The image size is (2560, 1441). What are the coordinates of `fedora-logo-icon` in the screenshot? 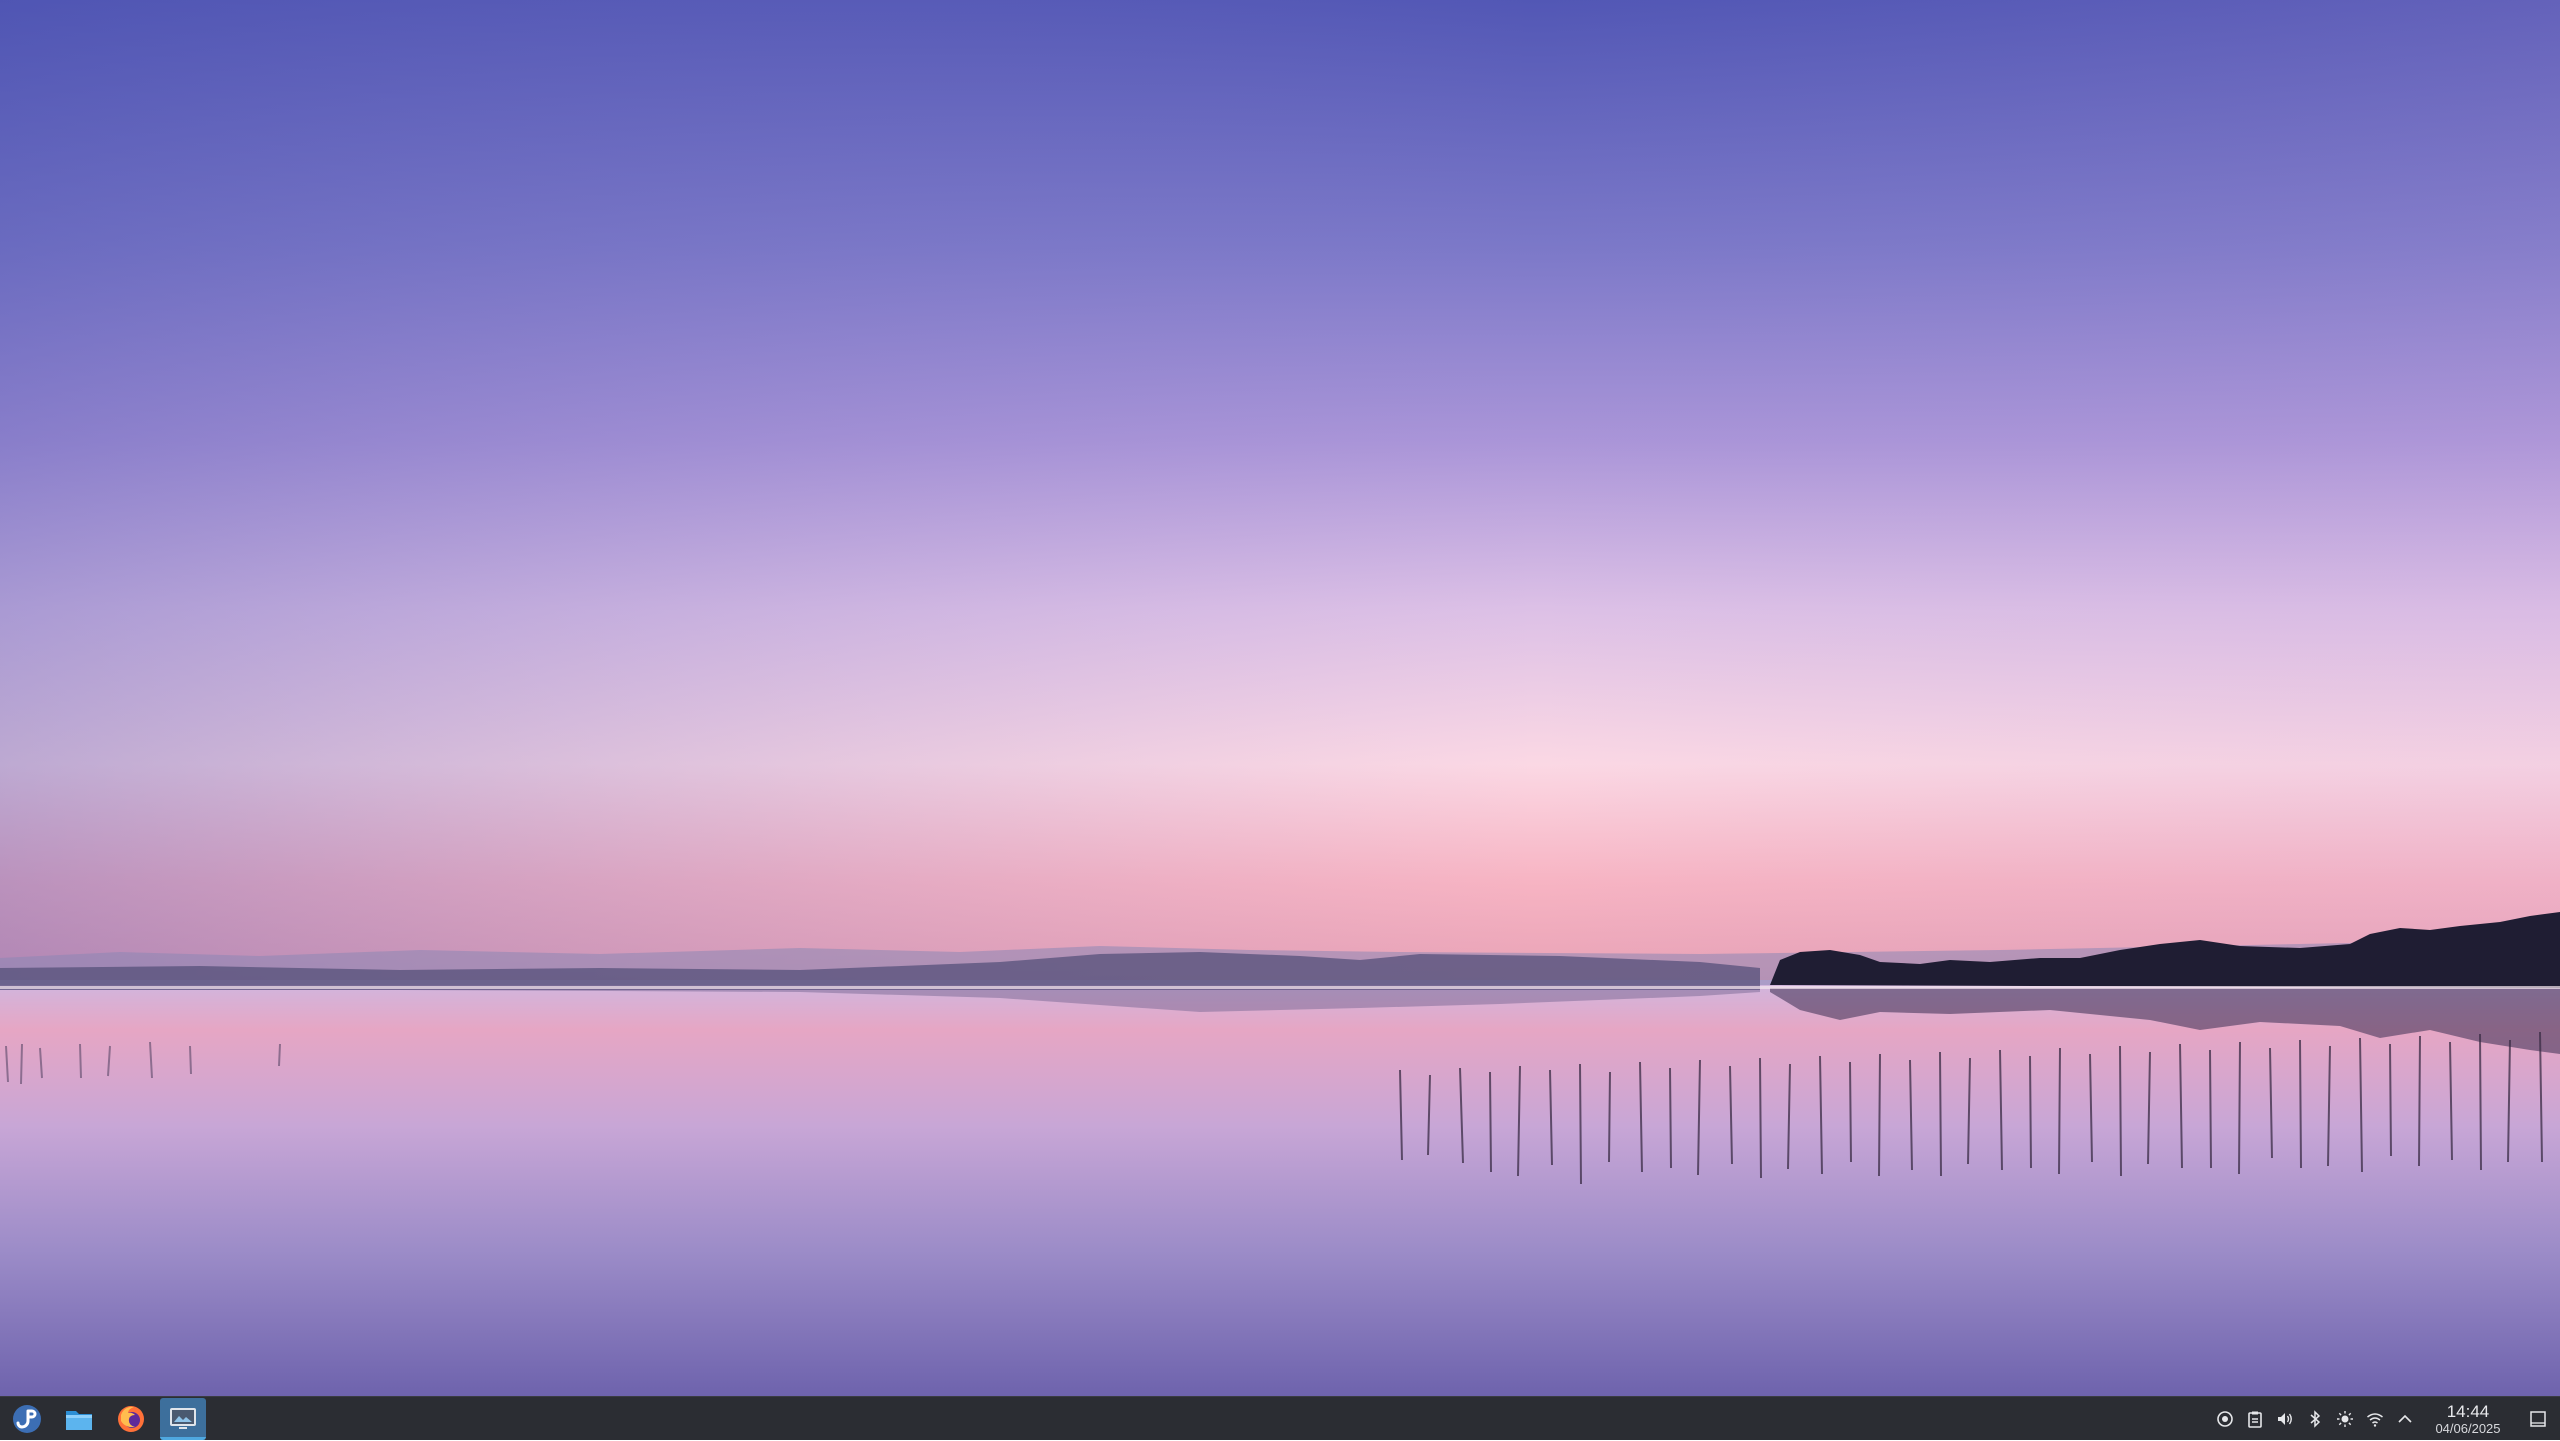 It's located at (27, 1419).